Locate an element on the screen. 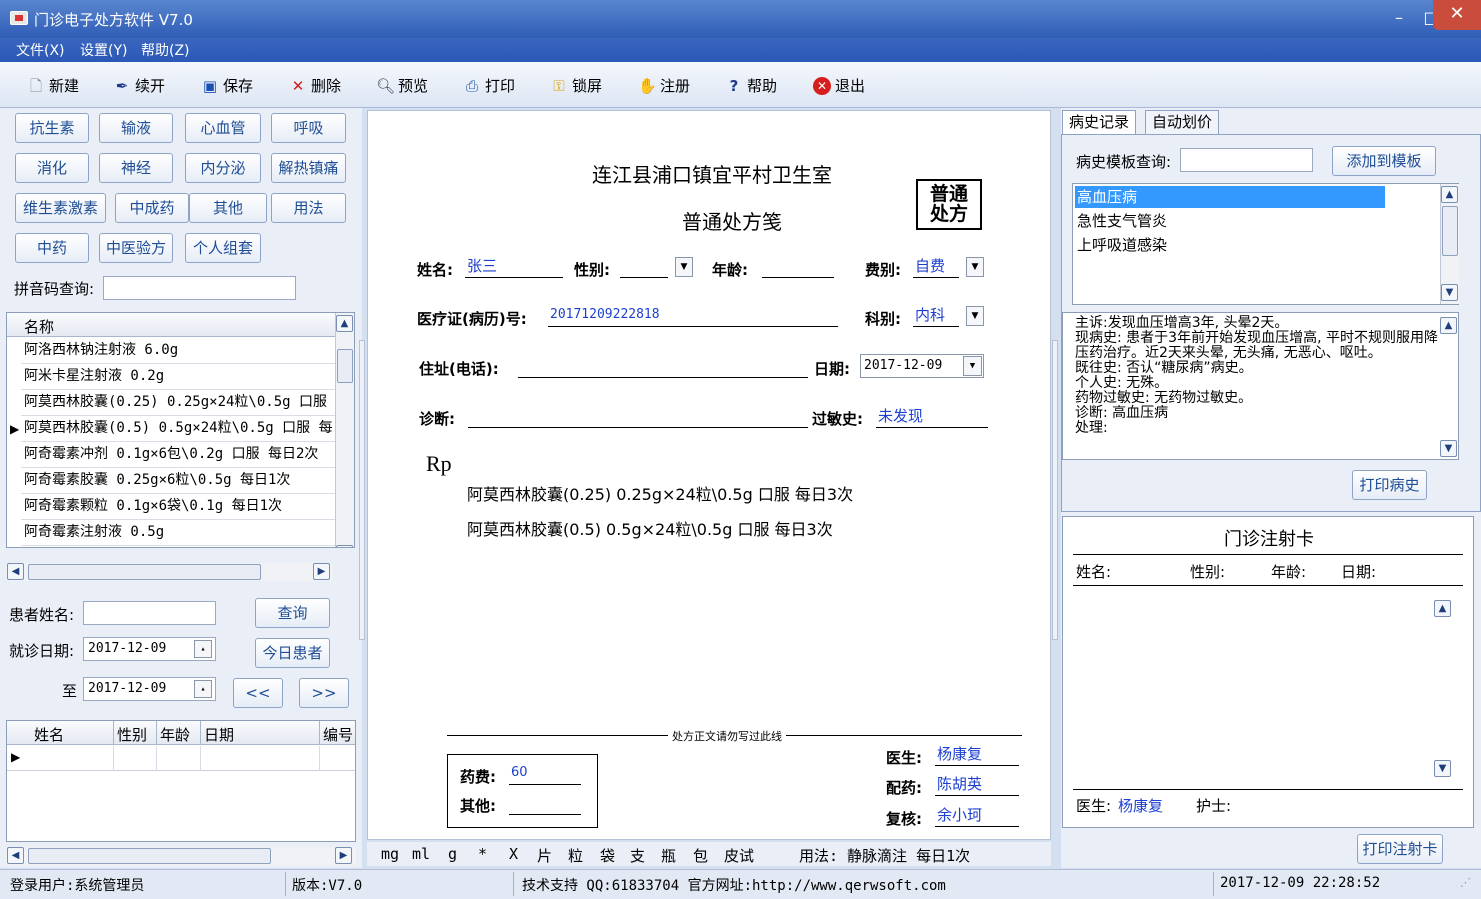 This screenshot has width=1481, height=899. tab-auto-pricing: 自动划价 is located at coordinates (1182, 122).